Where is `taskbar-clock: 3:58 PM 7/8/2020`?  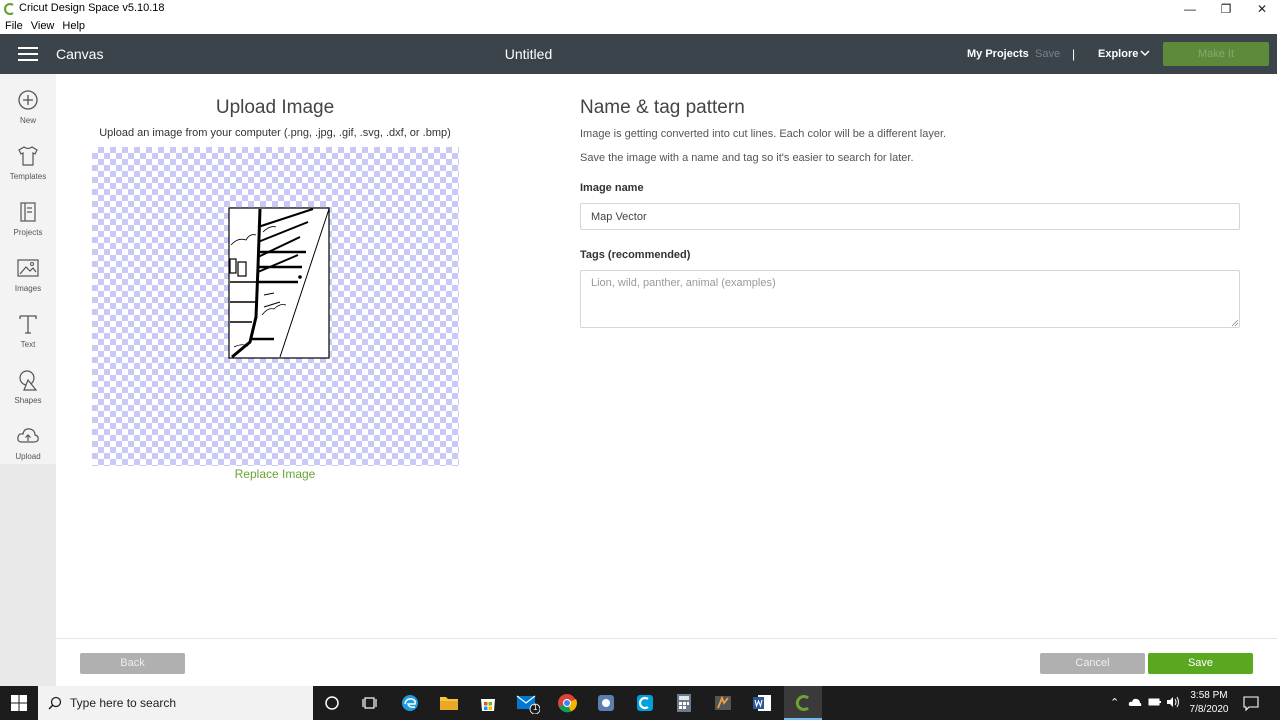 taskbar-clock: 3:58 PM 7/8/2020 is located at coordinates (1209, 703).